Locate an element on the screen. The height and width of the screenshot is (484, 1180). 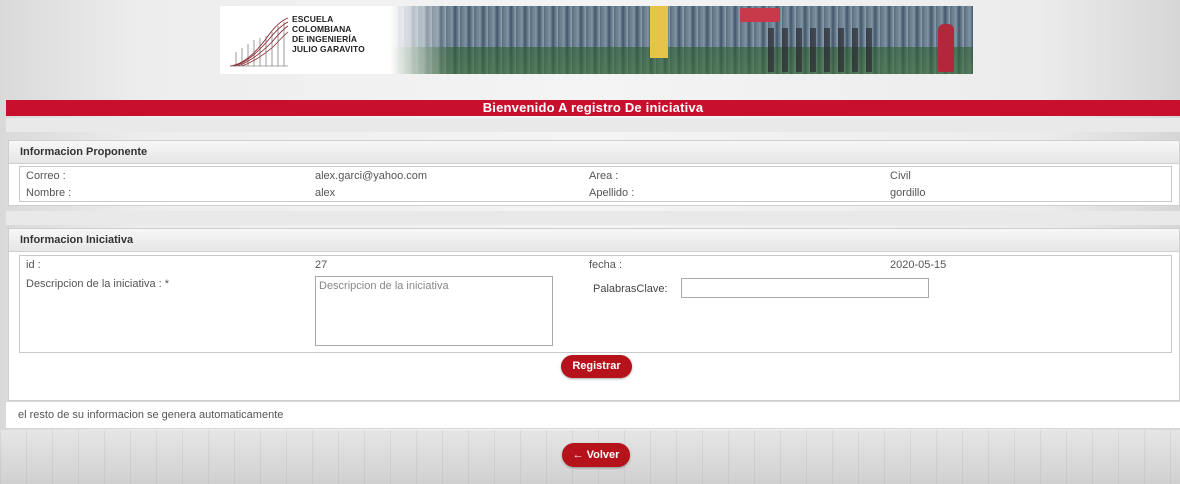
photo-fade is located at coordinates (420, 40).